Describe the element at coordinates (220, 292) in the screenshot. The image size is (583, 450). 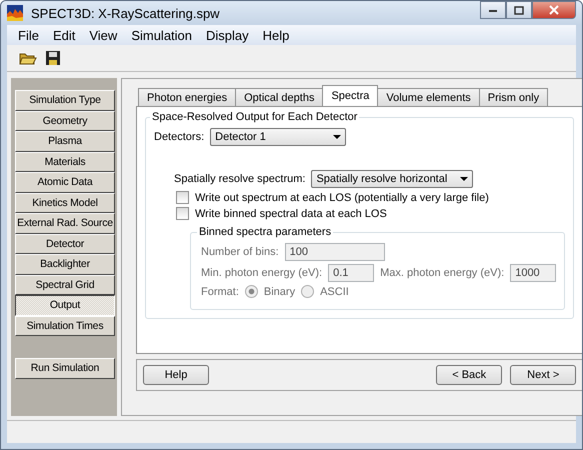
I see `field-label: Format:` at that location.